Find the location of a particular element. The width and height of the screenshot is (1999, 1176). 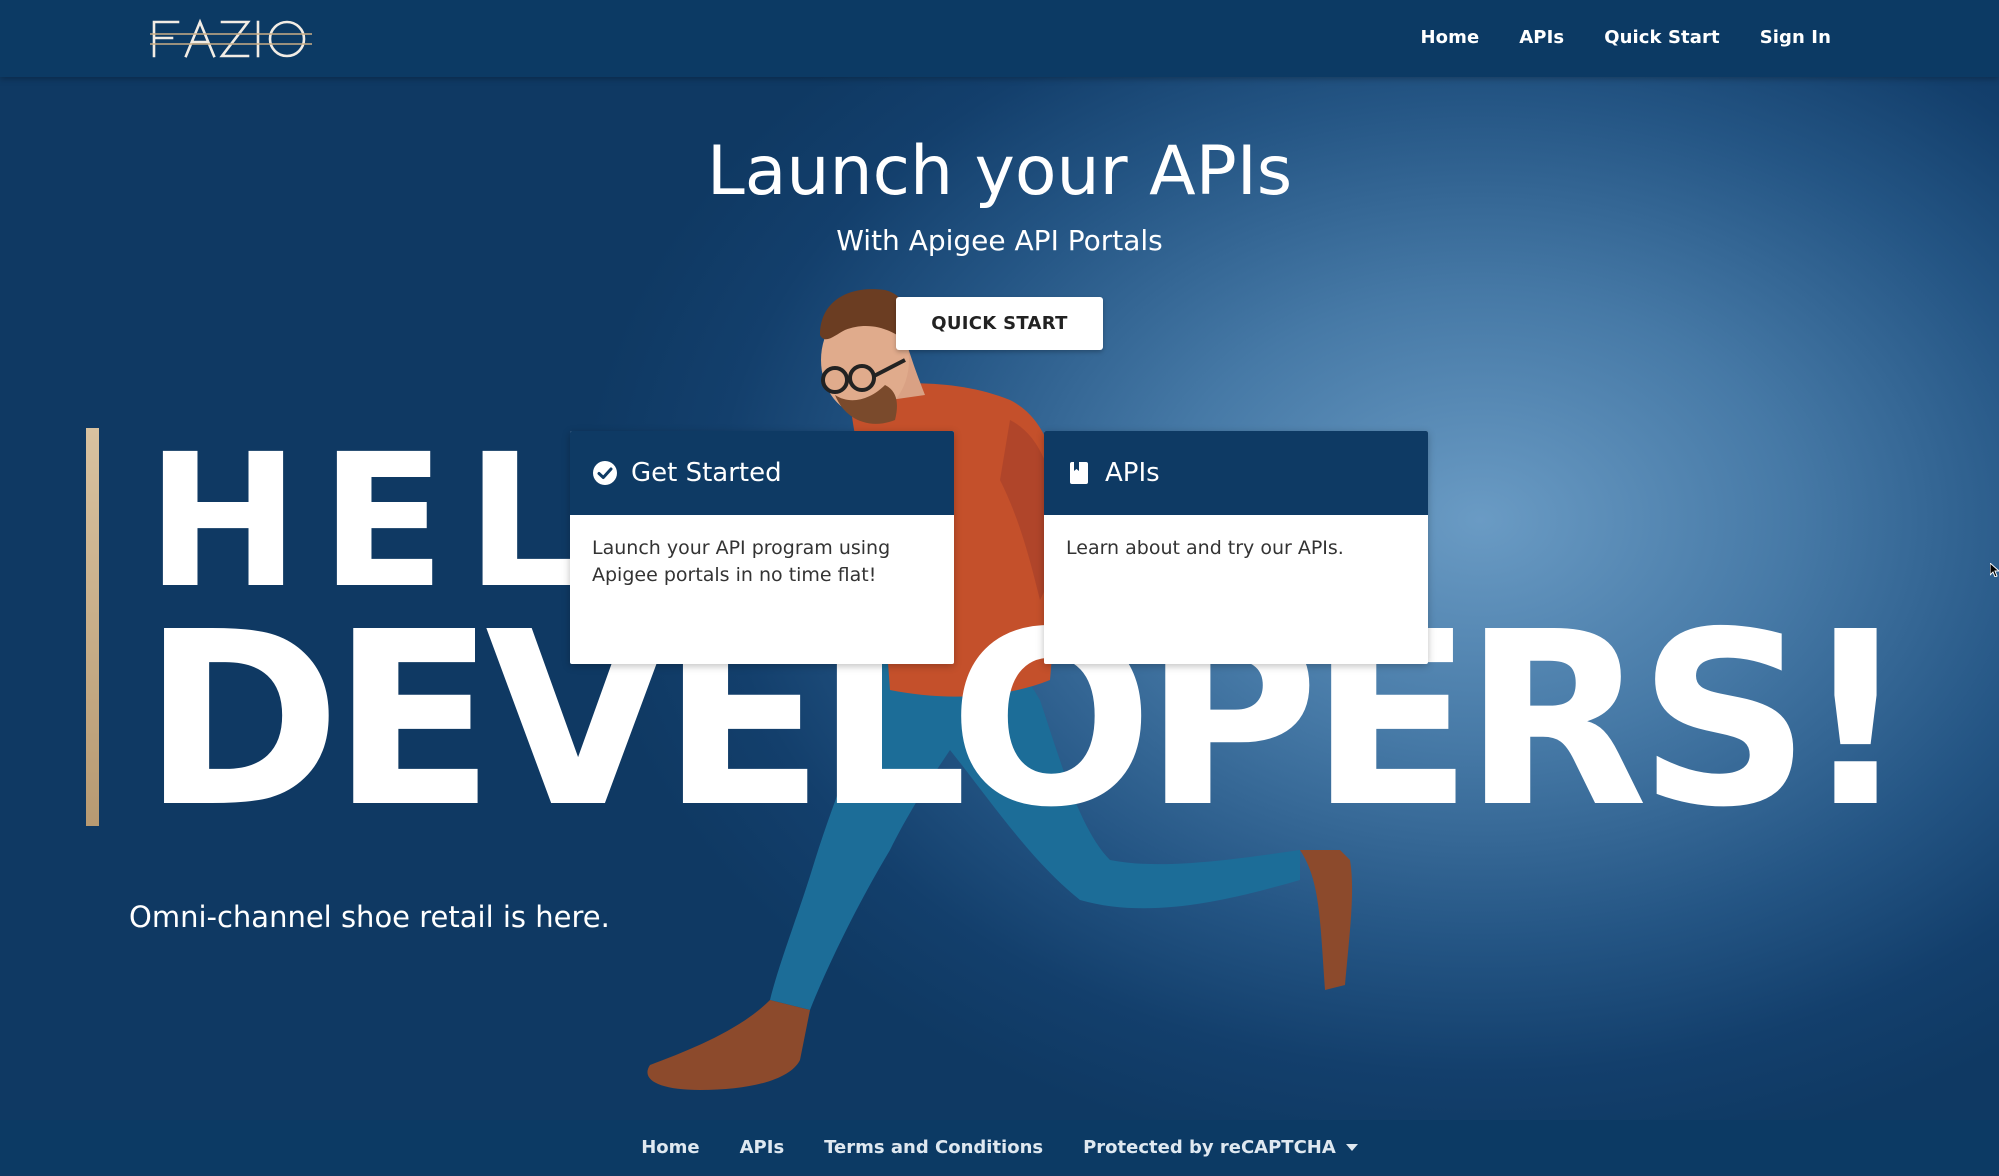

accent-bar is located at coordinates (92, 627).